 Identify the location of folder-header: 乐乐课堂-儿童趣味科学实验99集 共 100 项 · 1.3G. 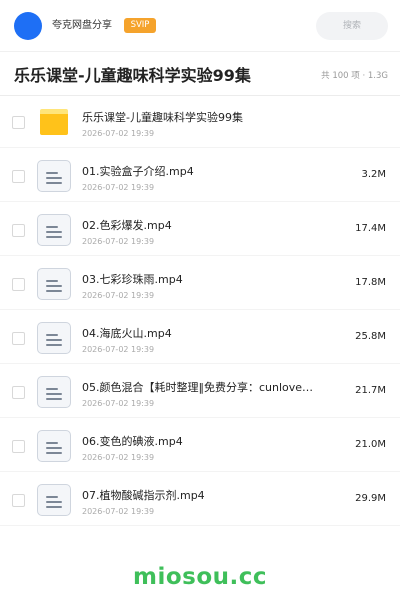
(200, 76).